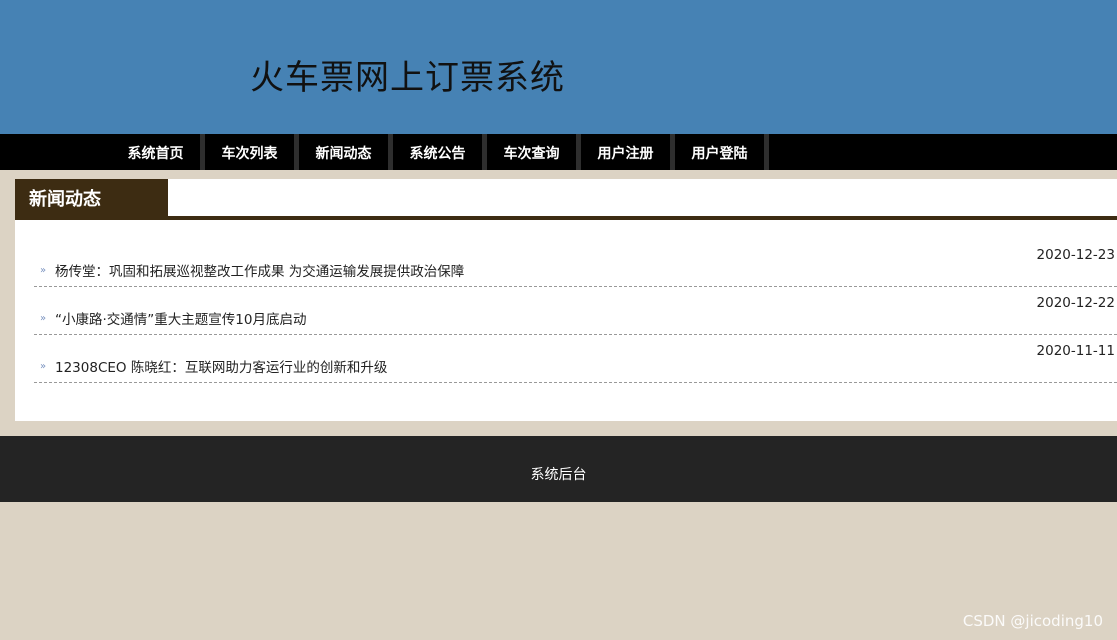 Image resolution: width=1117 pixels, height=640 pixels. Describe the element at coordinates (722, 152) in the screenshot. I see `nav-item-login: 用户登陆` at that location.